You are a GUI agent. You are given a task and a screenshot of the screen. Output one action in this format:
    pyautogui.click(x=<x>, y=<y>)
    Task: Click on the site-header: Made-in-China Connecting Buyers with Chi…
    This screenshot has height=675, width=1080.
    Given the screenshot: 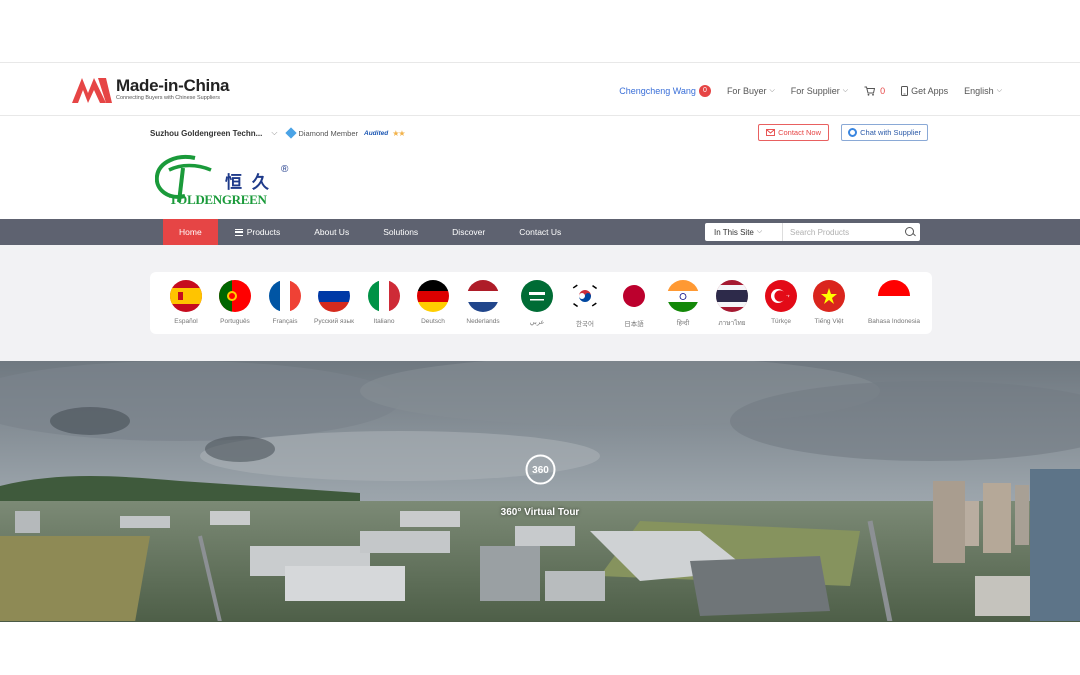 What is the action you would take?
    pyautogui.click(x=540, y=89)
    